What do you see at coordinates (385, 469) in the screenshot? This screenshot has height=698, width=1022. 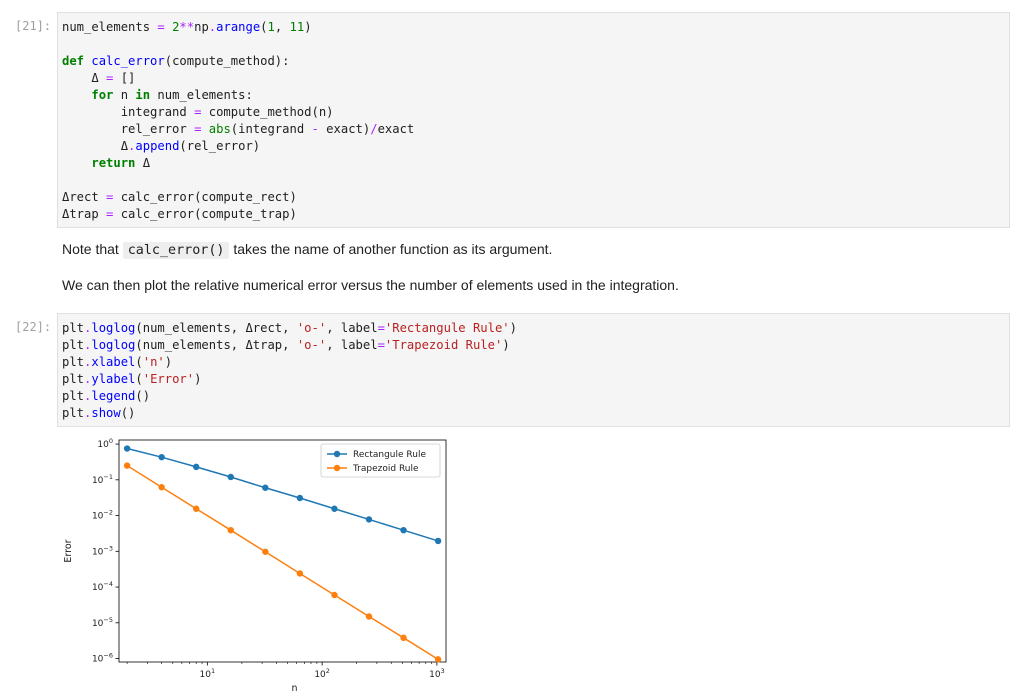 I see `legend-label: Trapezoid Rule` at bounding box center [385, 469].